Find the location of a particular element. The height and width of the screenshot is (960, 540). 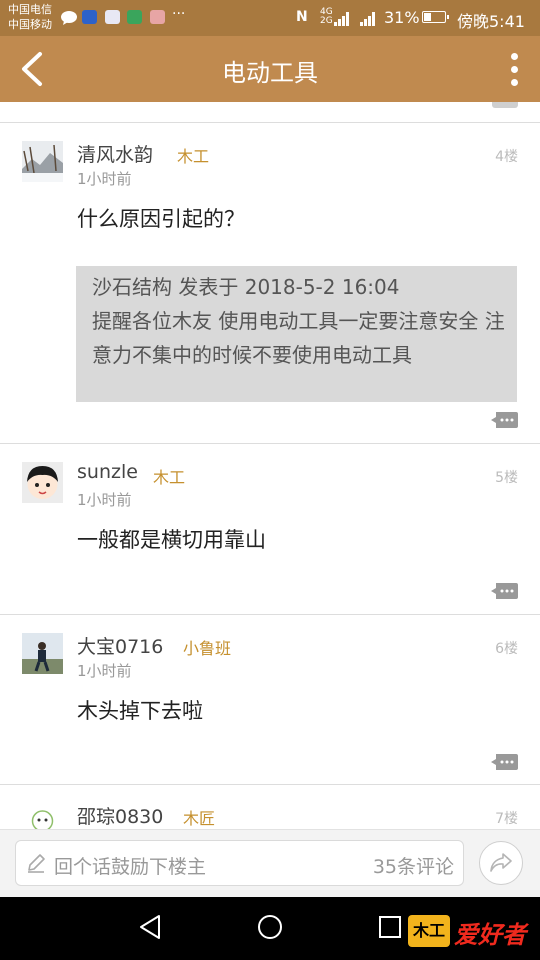

battery-percent: 31% is located at coordinates (402, 17).